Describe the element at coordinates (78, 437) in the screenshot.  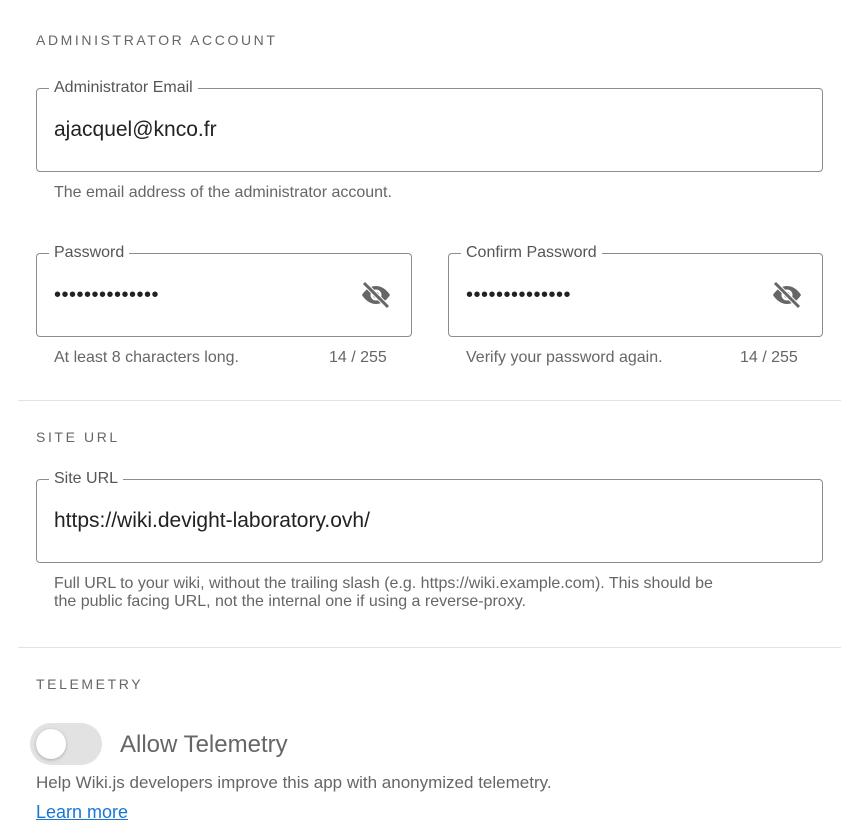
I see `section-title-site-url: SITE URL` at that location.